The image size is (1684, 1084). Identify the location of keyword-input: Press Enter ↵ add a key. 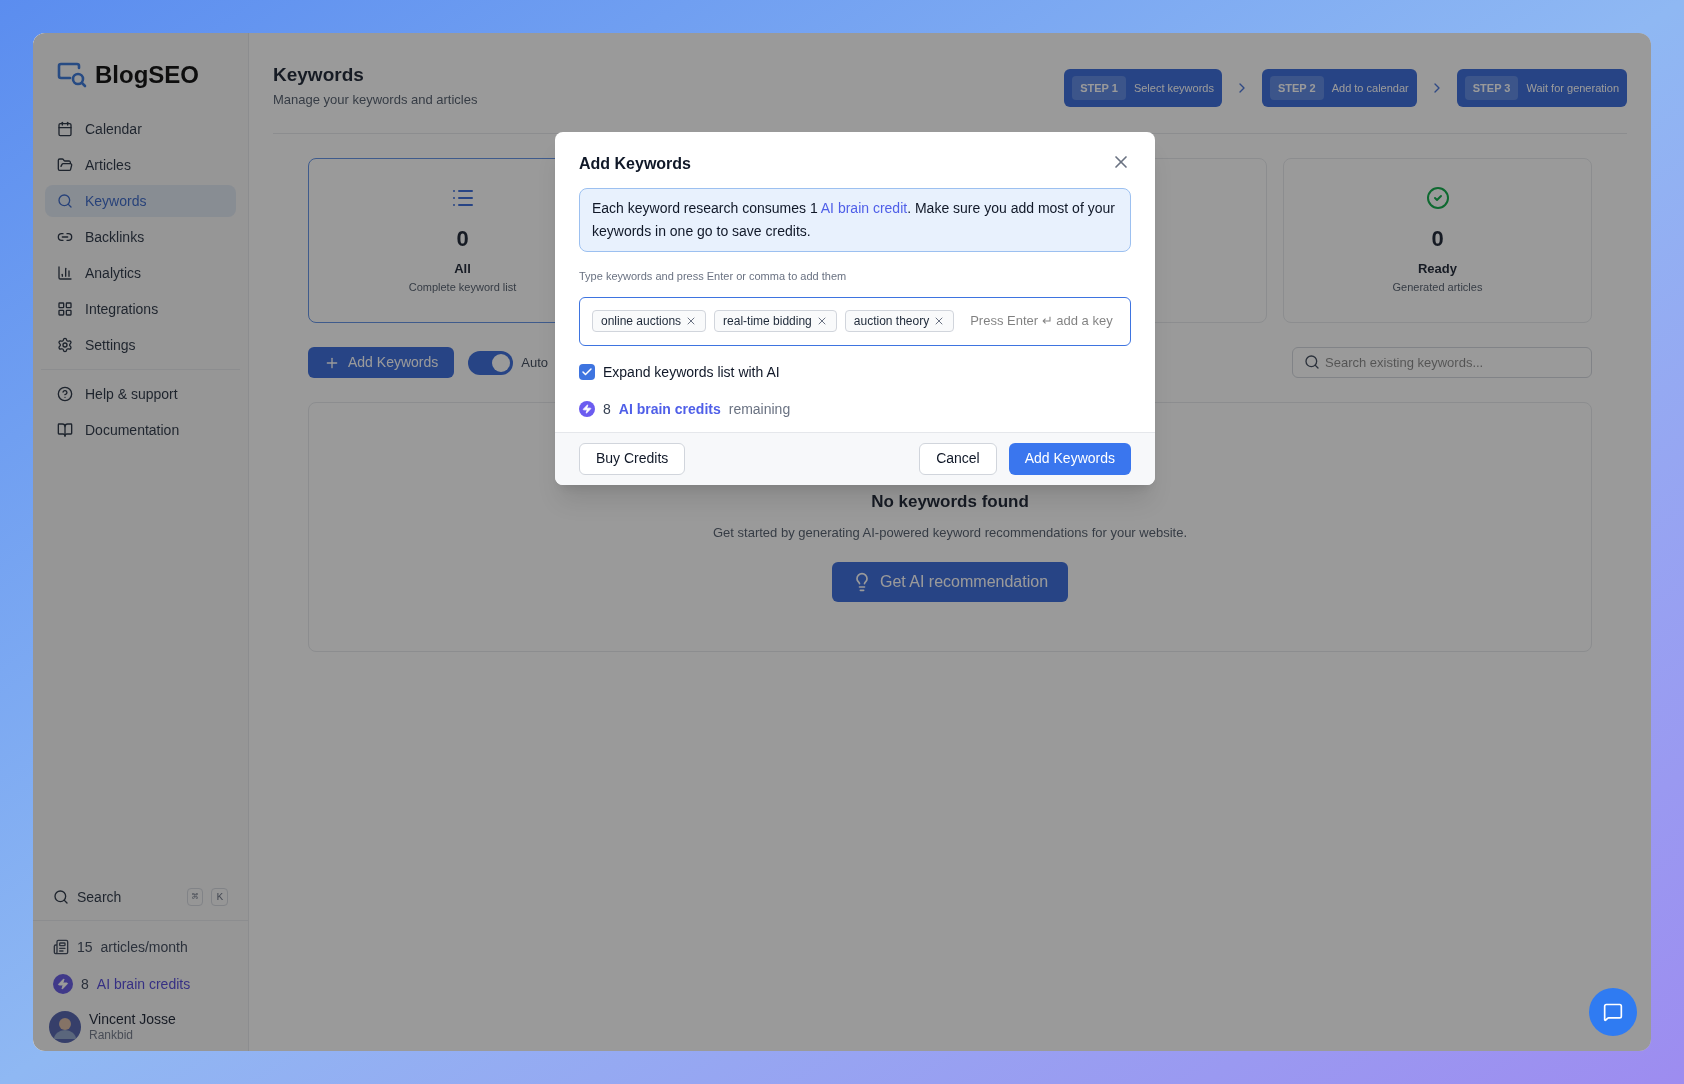
(1044, 321).